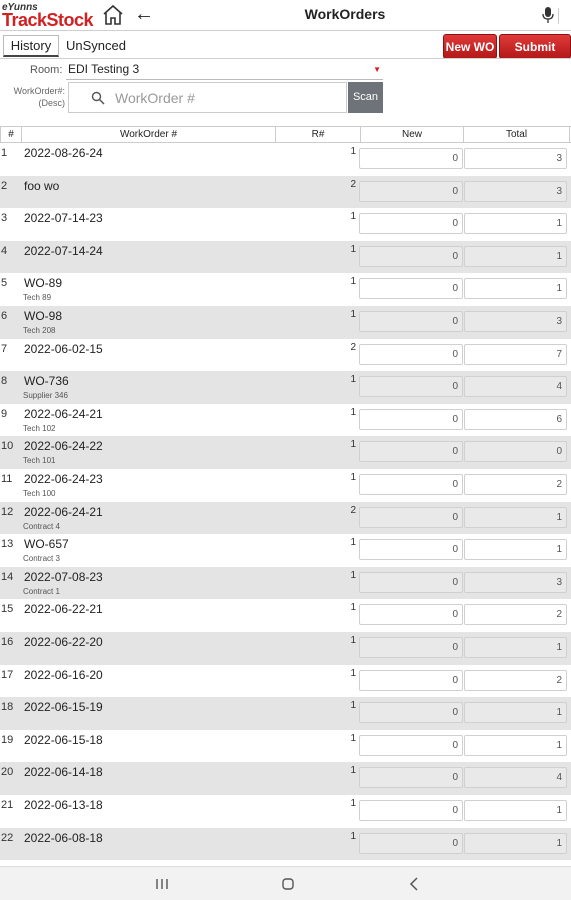 This screenshot has height=900, width=571. Describe the element at coordinates (285, 844) in the screenshot. I see `table-row: 22 2022-06-08-18 1 0 1` at that location.